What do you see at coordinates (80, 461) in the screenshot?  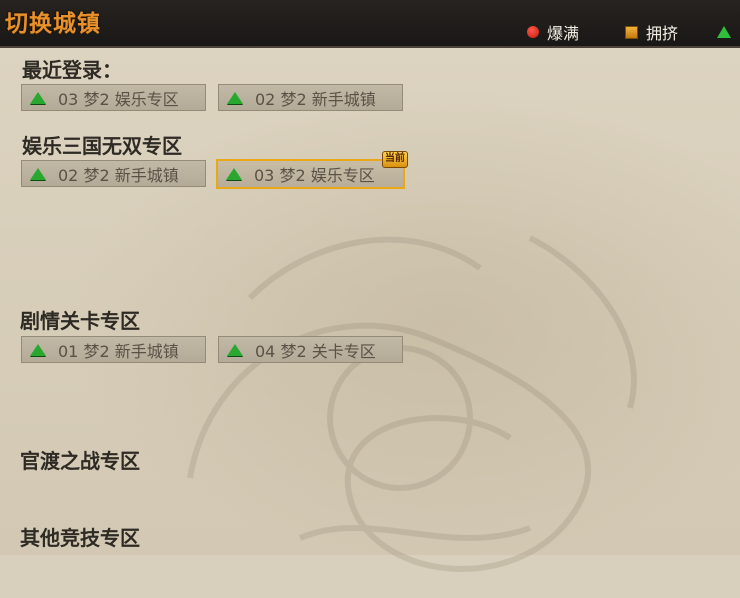 I see `section-guandu-title: 官渡之战专区` at bounding box center [80, 461].